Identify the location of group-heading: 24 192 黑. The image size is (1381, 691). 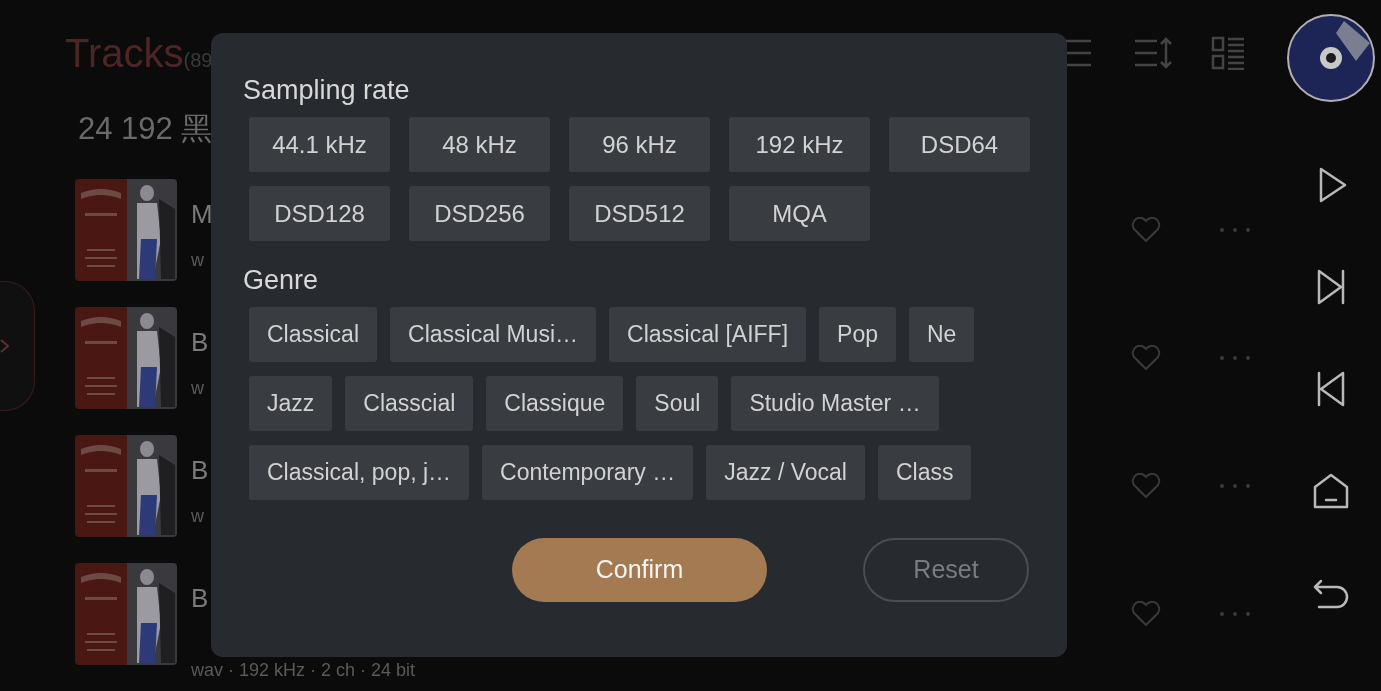
(145, 128).